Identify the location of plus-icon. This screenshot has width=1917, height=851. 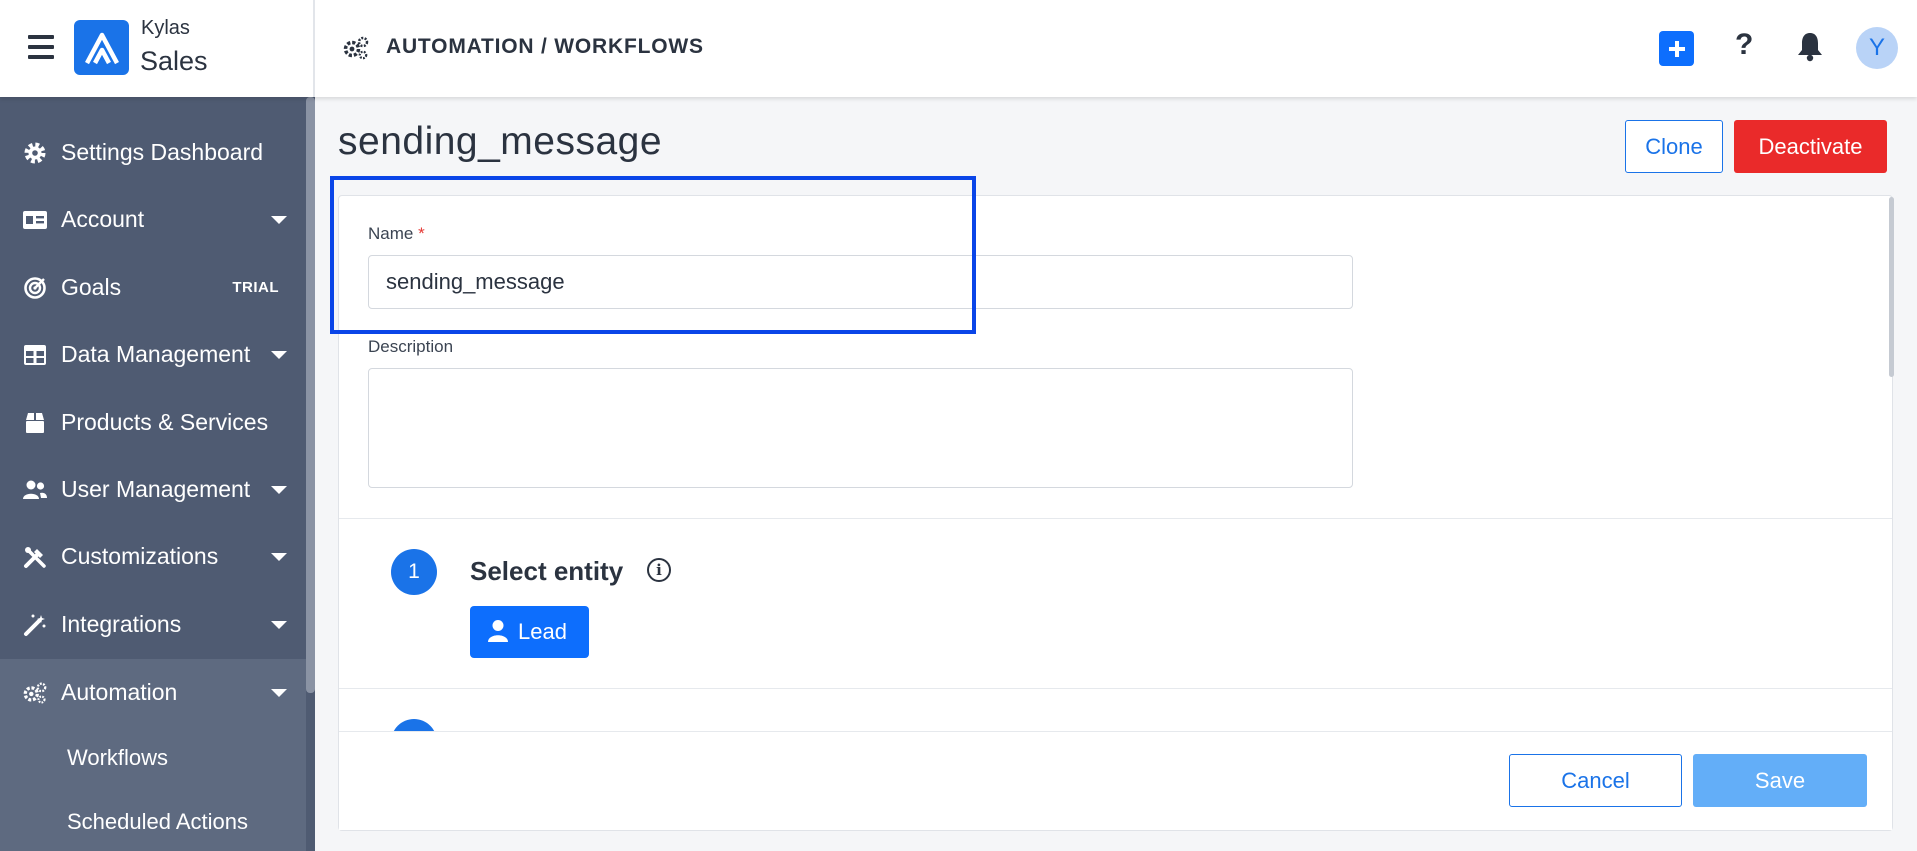
(1676, 48).